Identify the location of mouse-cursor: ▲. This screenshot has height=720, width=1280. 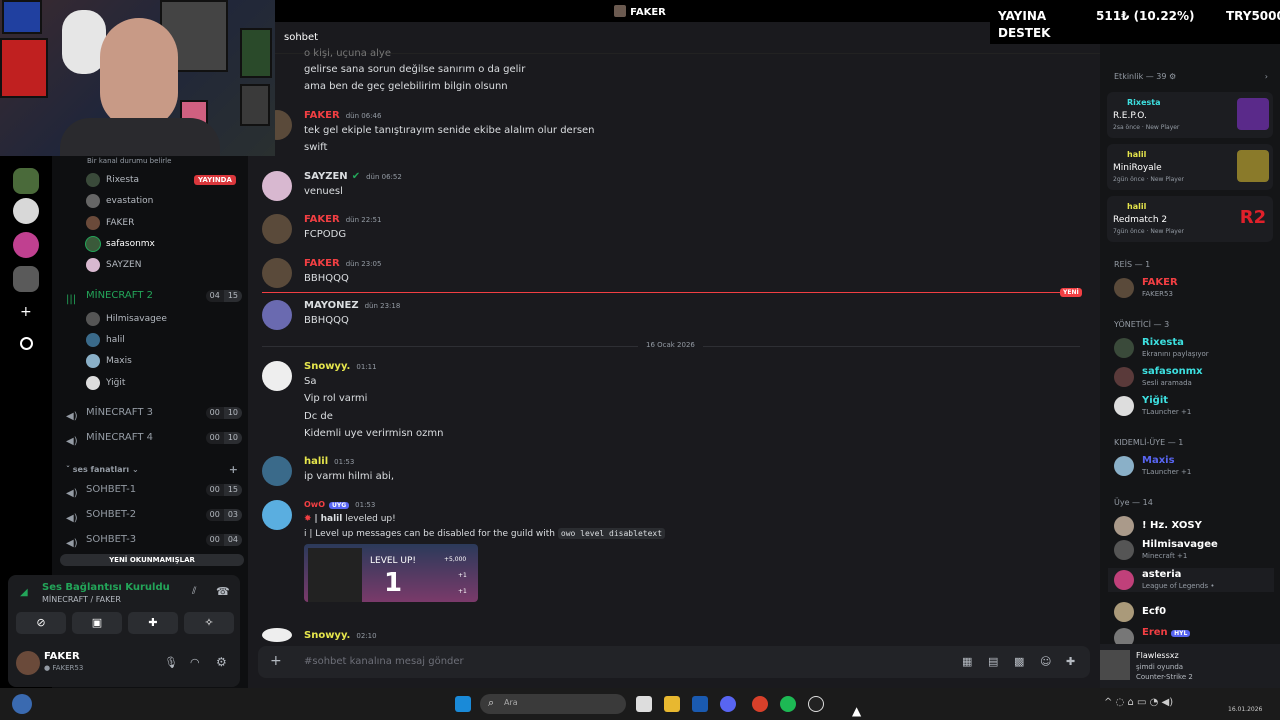
(857, 711).